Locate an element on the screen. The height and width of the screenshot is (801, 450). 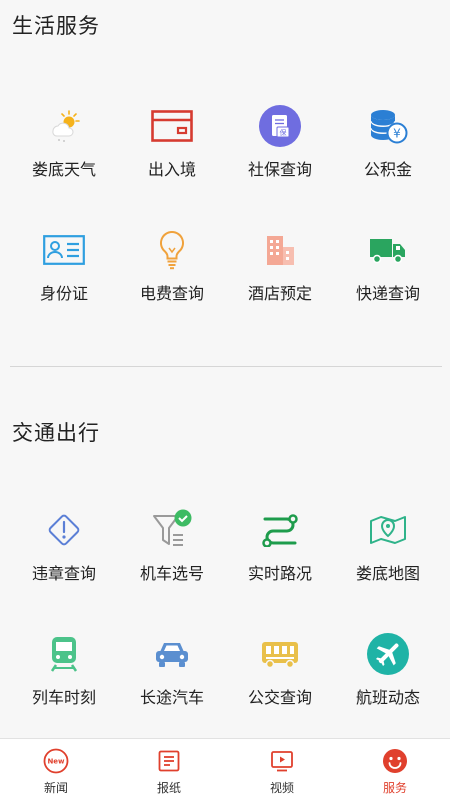
service-tile-coach: 长途汽车 is located at coordinates (172, 673).